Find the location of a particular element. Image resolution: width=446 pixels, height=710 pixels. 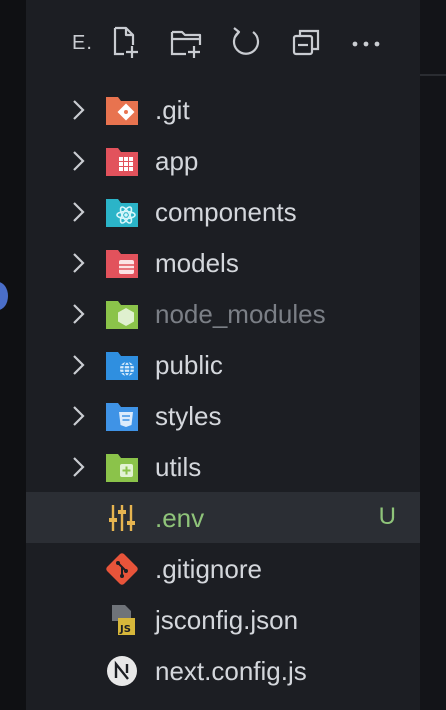

app-folder-icon is located at coordinates (122, 161).